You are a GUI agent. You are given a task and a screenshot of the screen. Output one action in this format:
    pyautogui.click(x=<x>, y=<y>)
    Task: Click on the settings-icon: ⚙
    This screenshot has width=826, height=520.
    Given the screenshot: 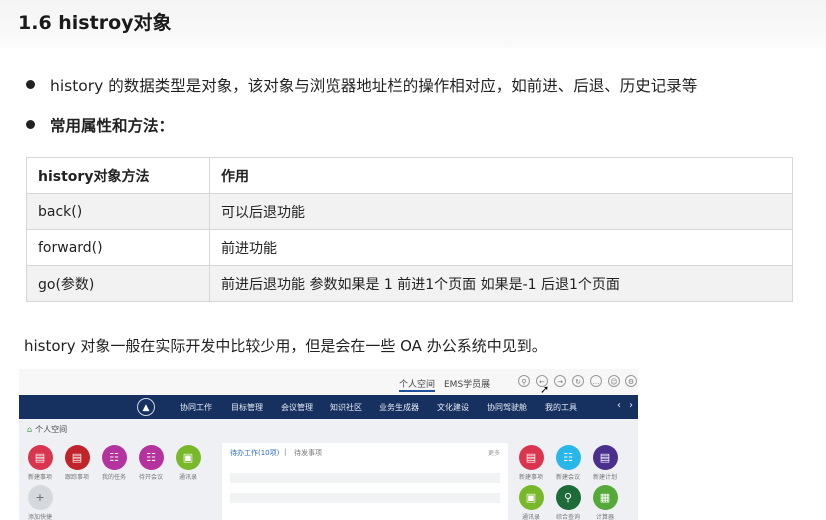 What is the action you would take?
    pyautogui.click(x=631, y=381)
    